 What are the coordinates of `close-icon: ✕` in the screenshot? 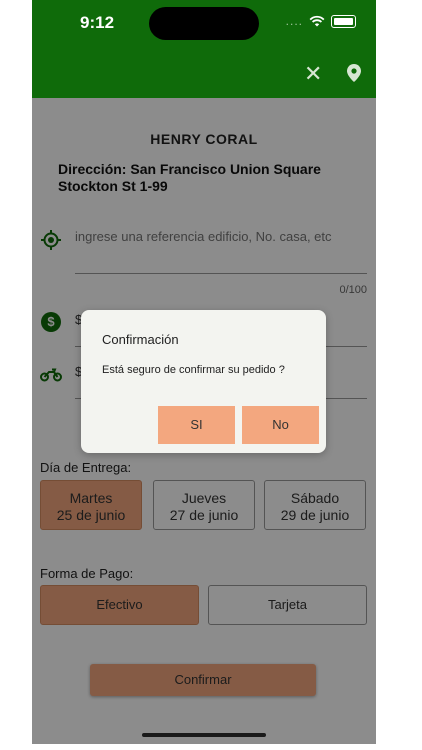 It's located at (313, 74).